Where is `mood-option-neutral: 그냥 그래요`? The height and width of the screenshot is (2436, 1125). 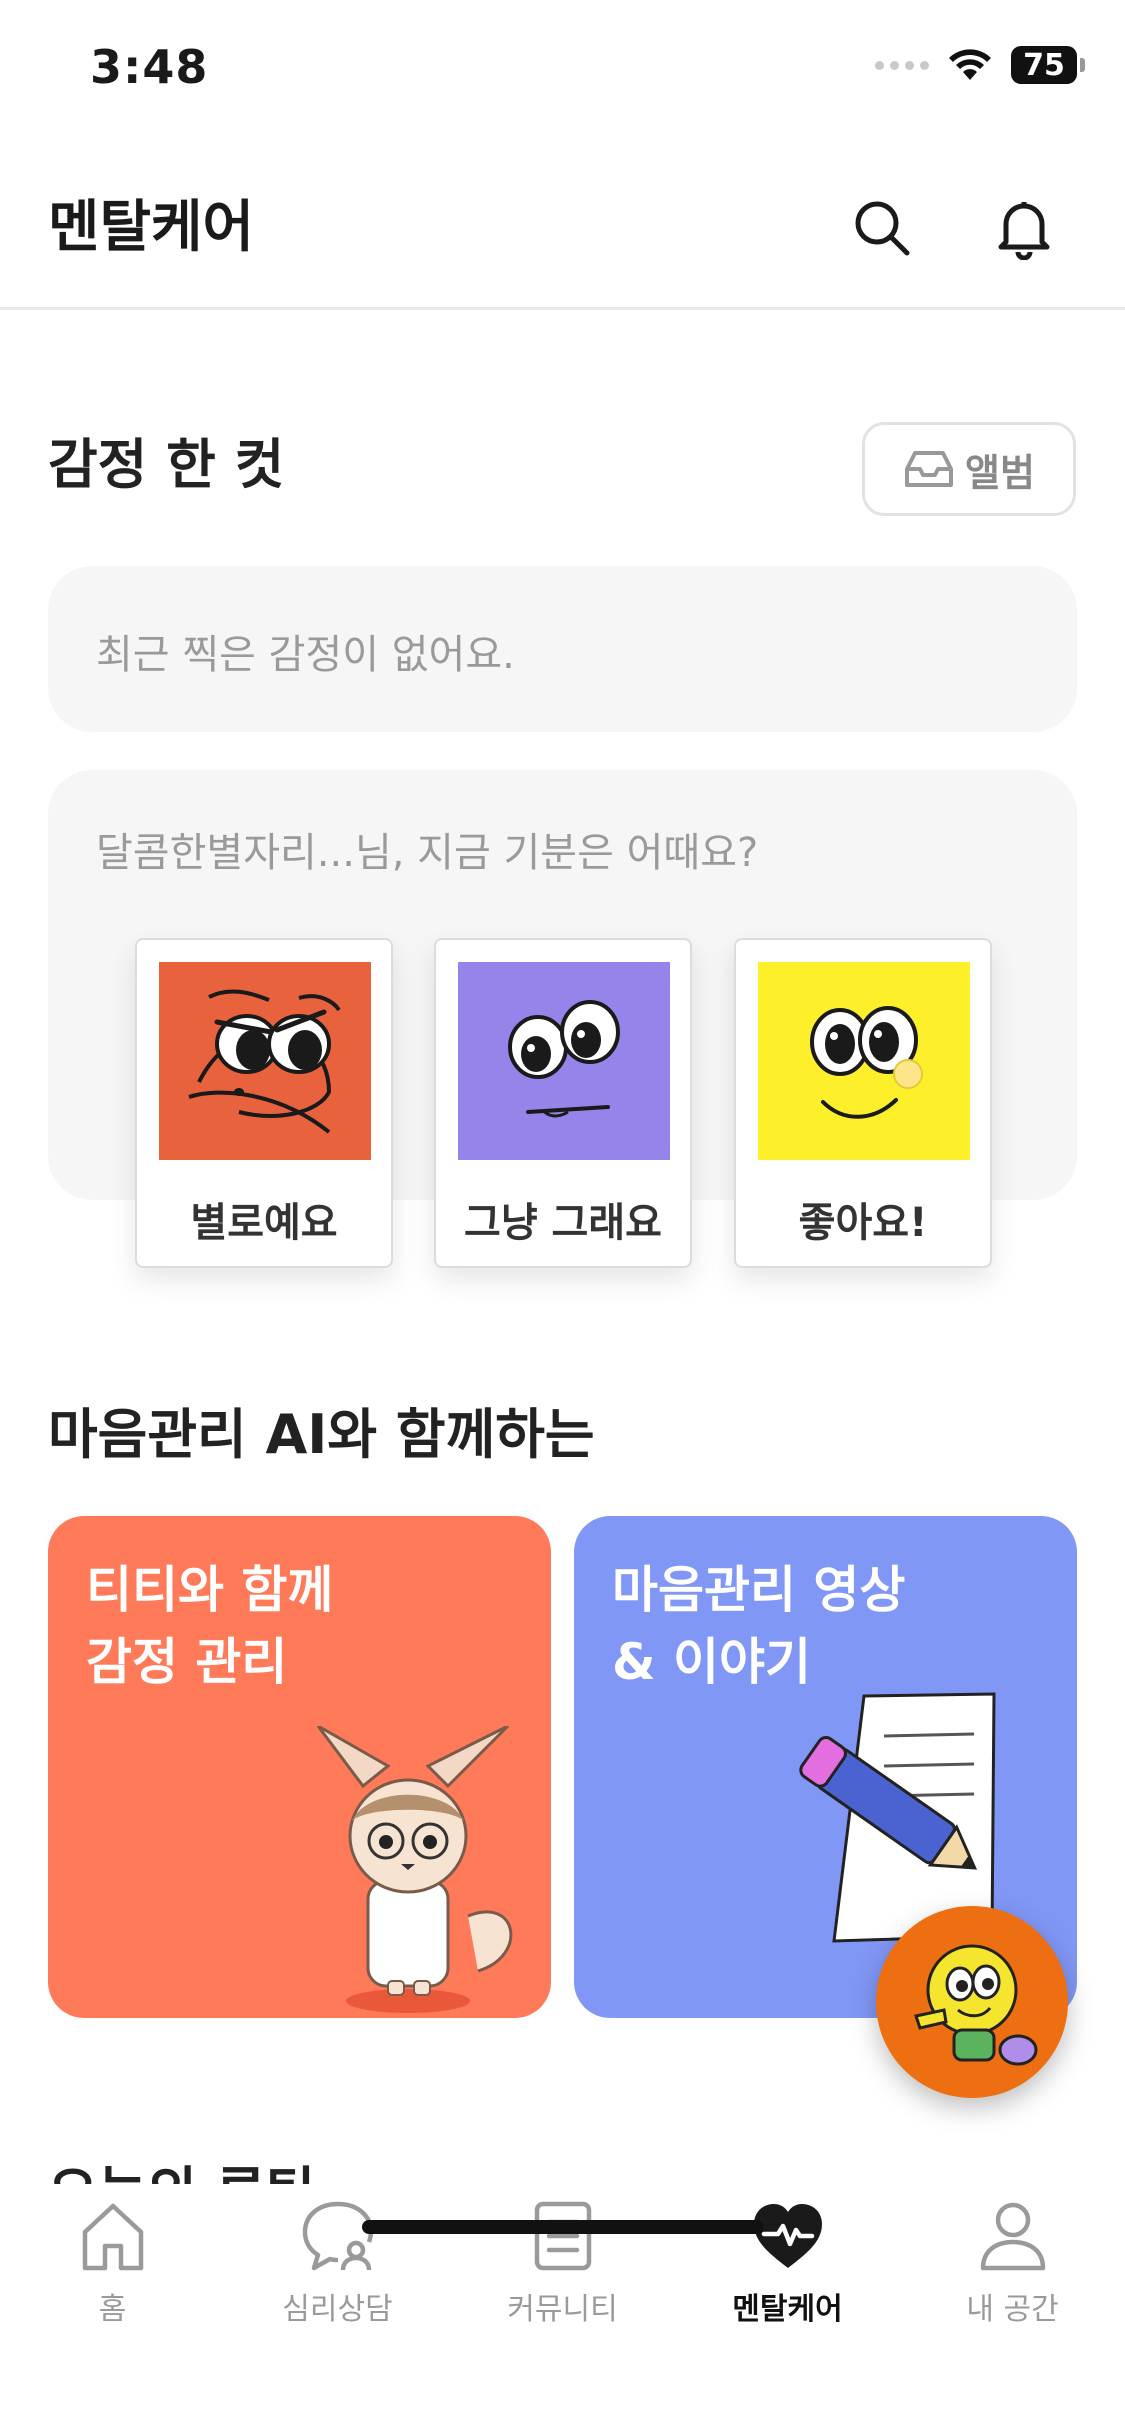
mood-option-neutral: 그냥 그래요 is located at coordinates (563, 1103).